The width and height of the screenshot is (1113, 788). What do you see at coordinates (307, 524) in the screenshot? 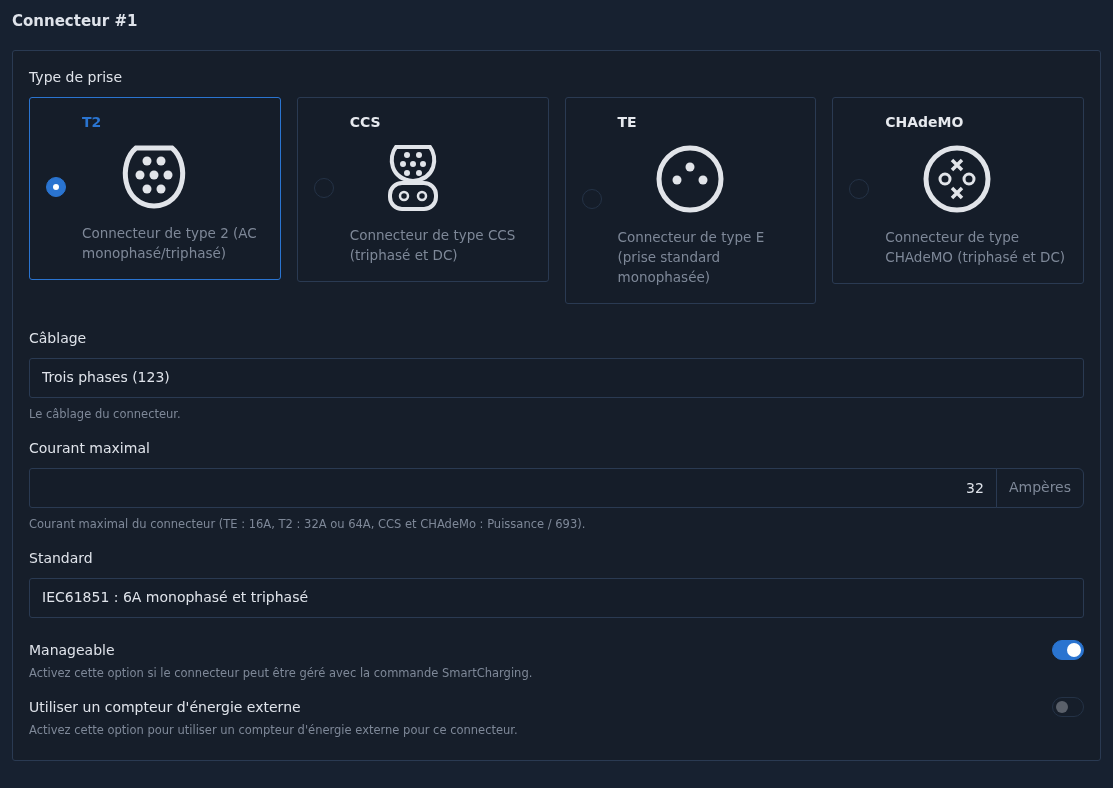
I see `help-text: Courant maximal du connecteur (TE : 16A, T2 : 32A ou 64A, CCS et CHAdeMo : Puissance / 693).` at bounding box center [307, 524].